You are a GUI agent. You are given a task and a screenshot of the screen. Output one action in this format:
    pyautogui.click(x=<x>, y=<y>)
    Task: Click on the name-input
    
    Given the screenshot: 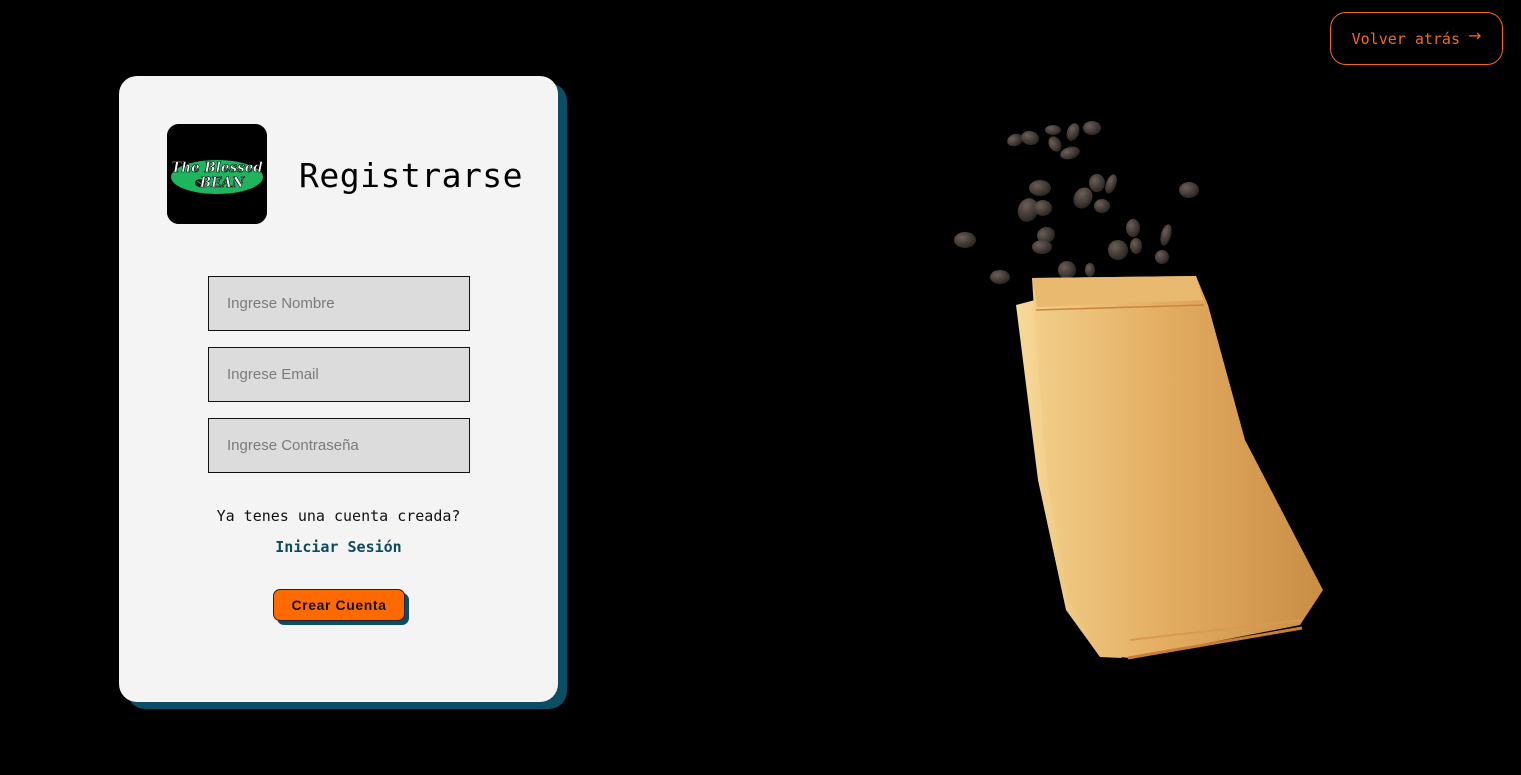 What is the action you would take?
    pyautogui.click(x=339, y=303)
    